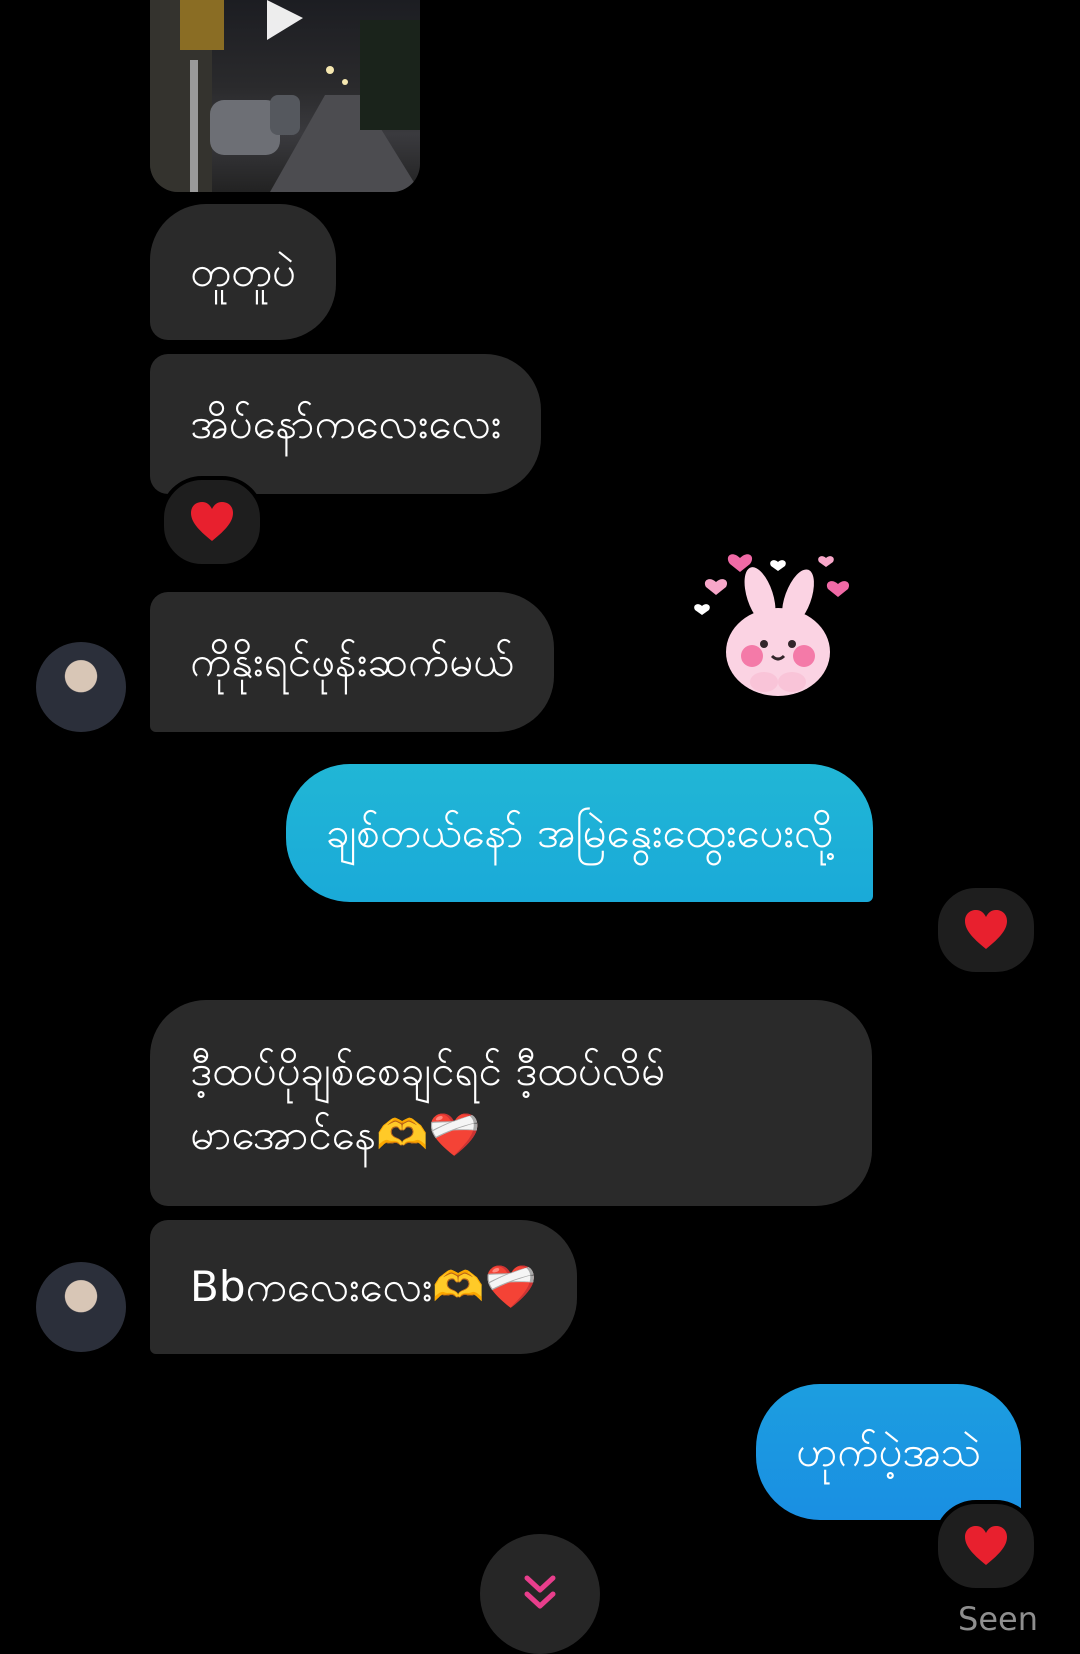 This screenshot has height=1654, width=1080. I want to click on message-bubble-incoming: တူတူပဲ, so click(243, 272).